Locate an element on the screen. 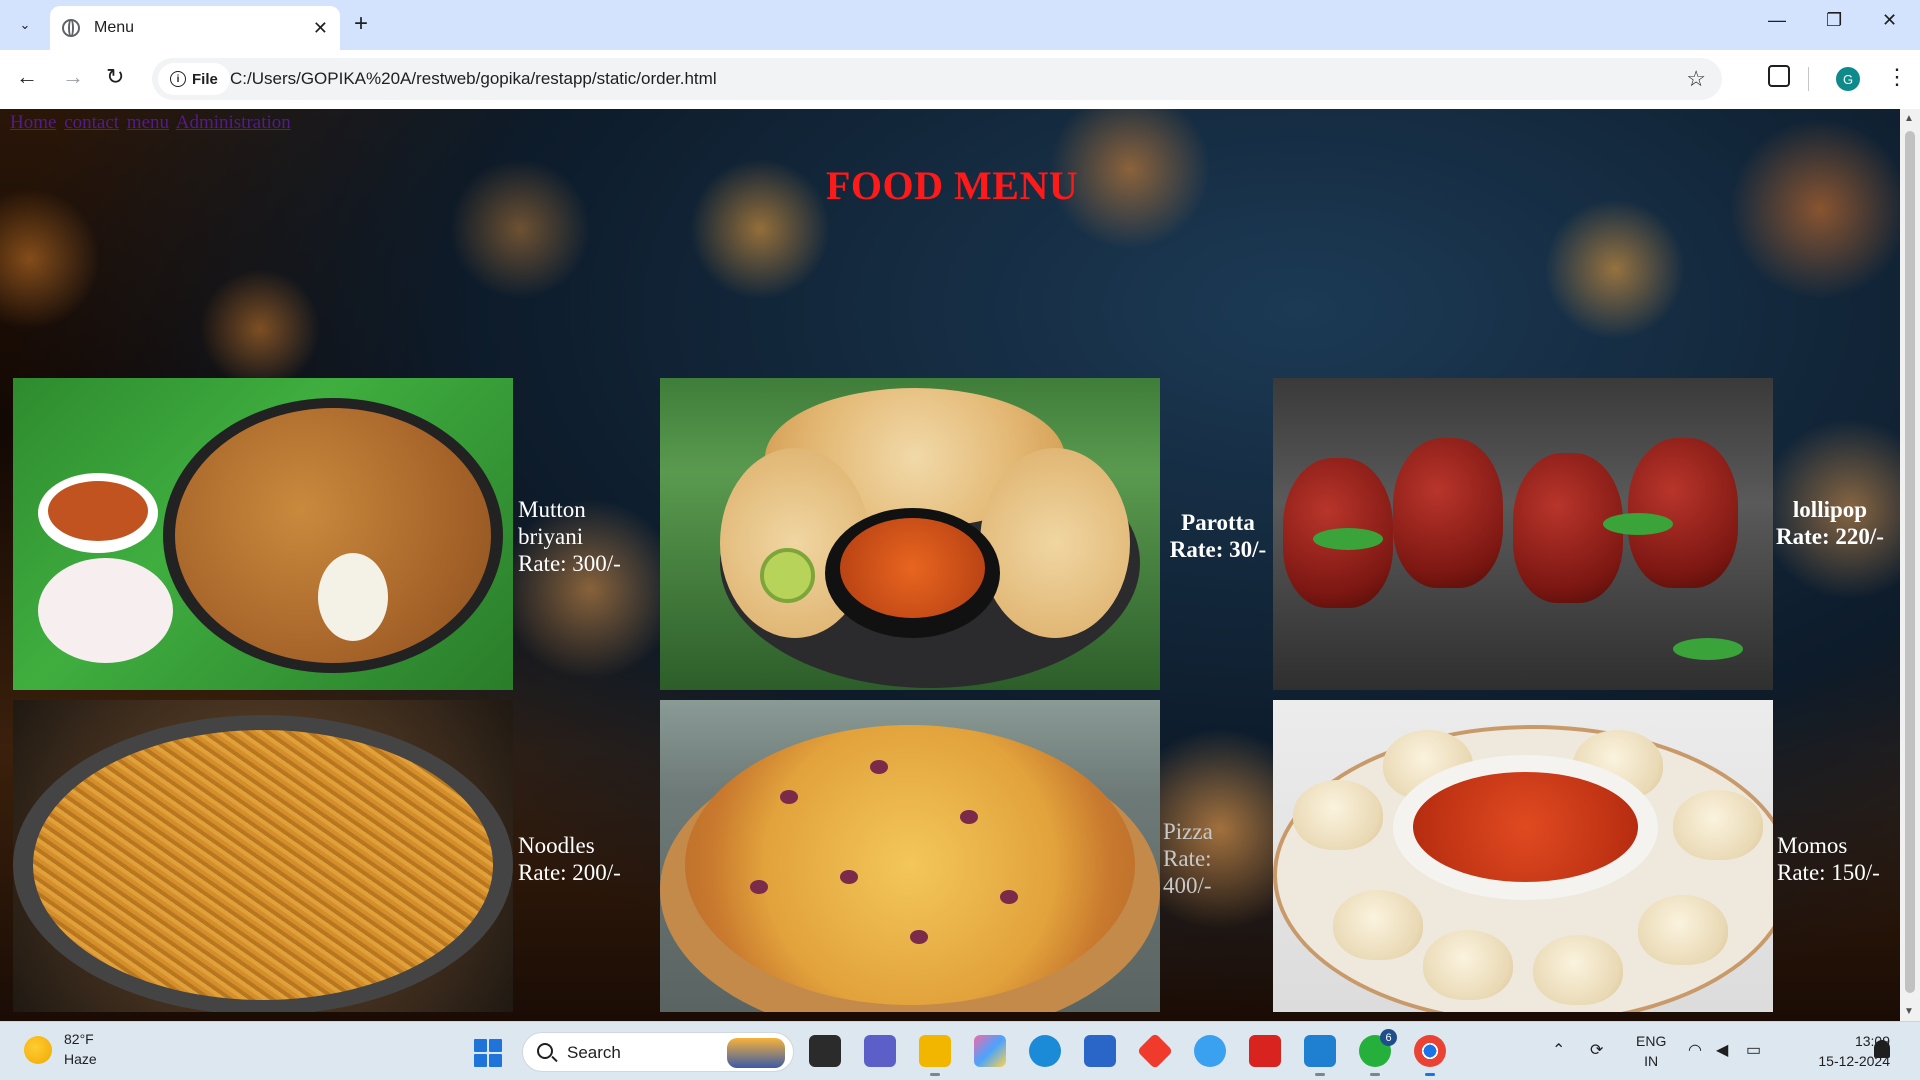 The image size is (1920, 1080). page-scrollbar: ▲ ▼ is located at coordinates (1910, 565).